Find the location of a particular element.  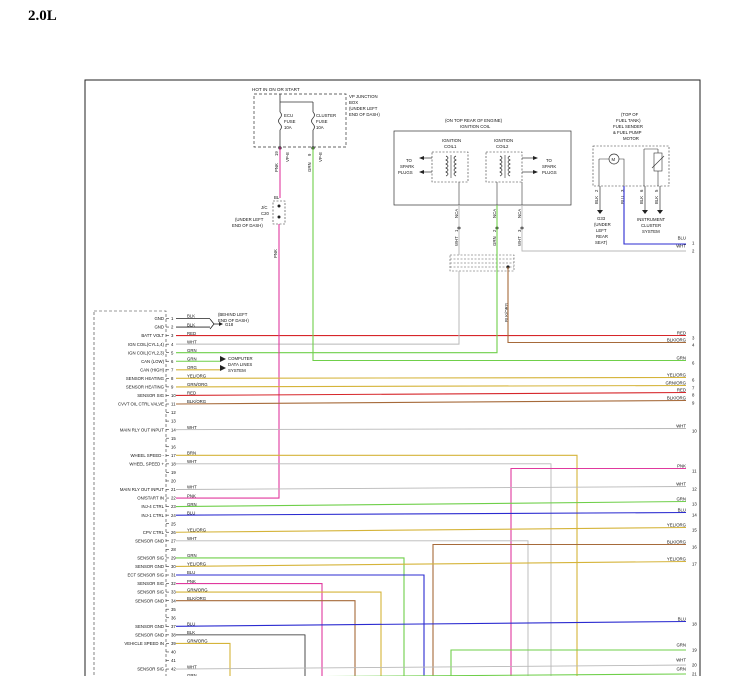

spark-left-3: PLUGS is located at coordinates (405, 172).